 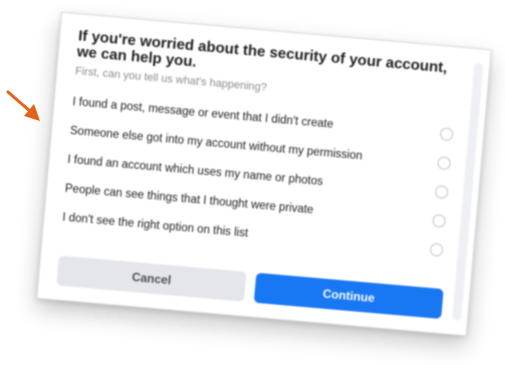 What do you see at coordinates (348, 295) in the screenshot?
I see `continue-button: Continue` at bounding box center [348, 295].